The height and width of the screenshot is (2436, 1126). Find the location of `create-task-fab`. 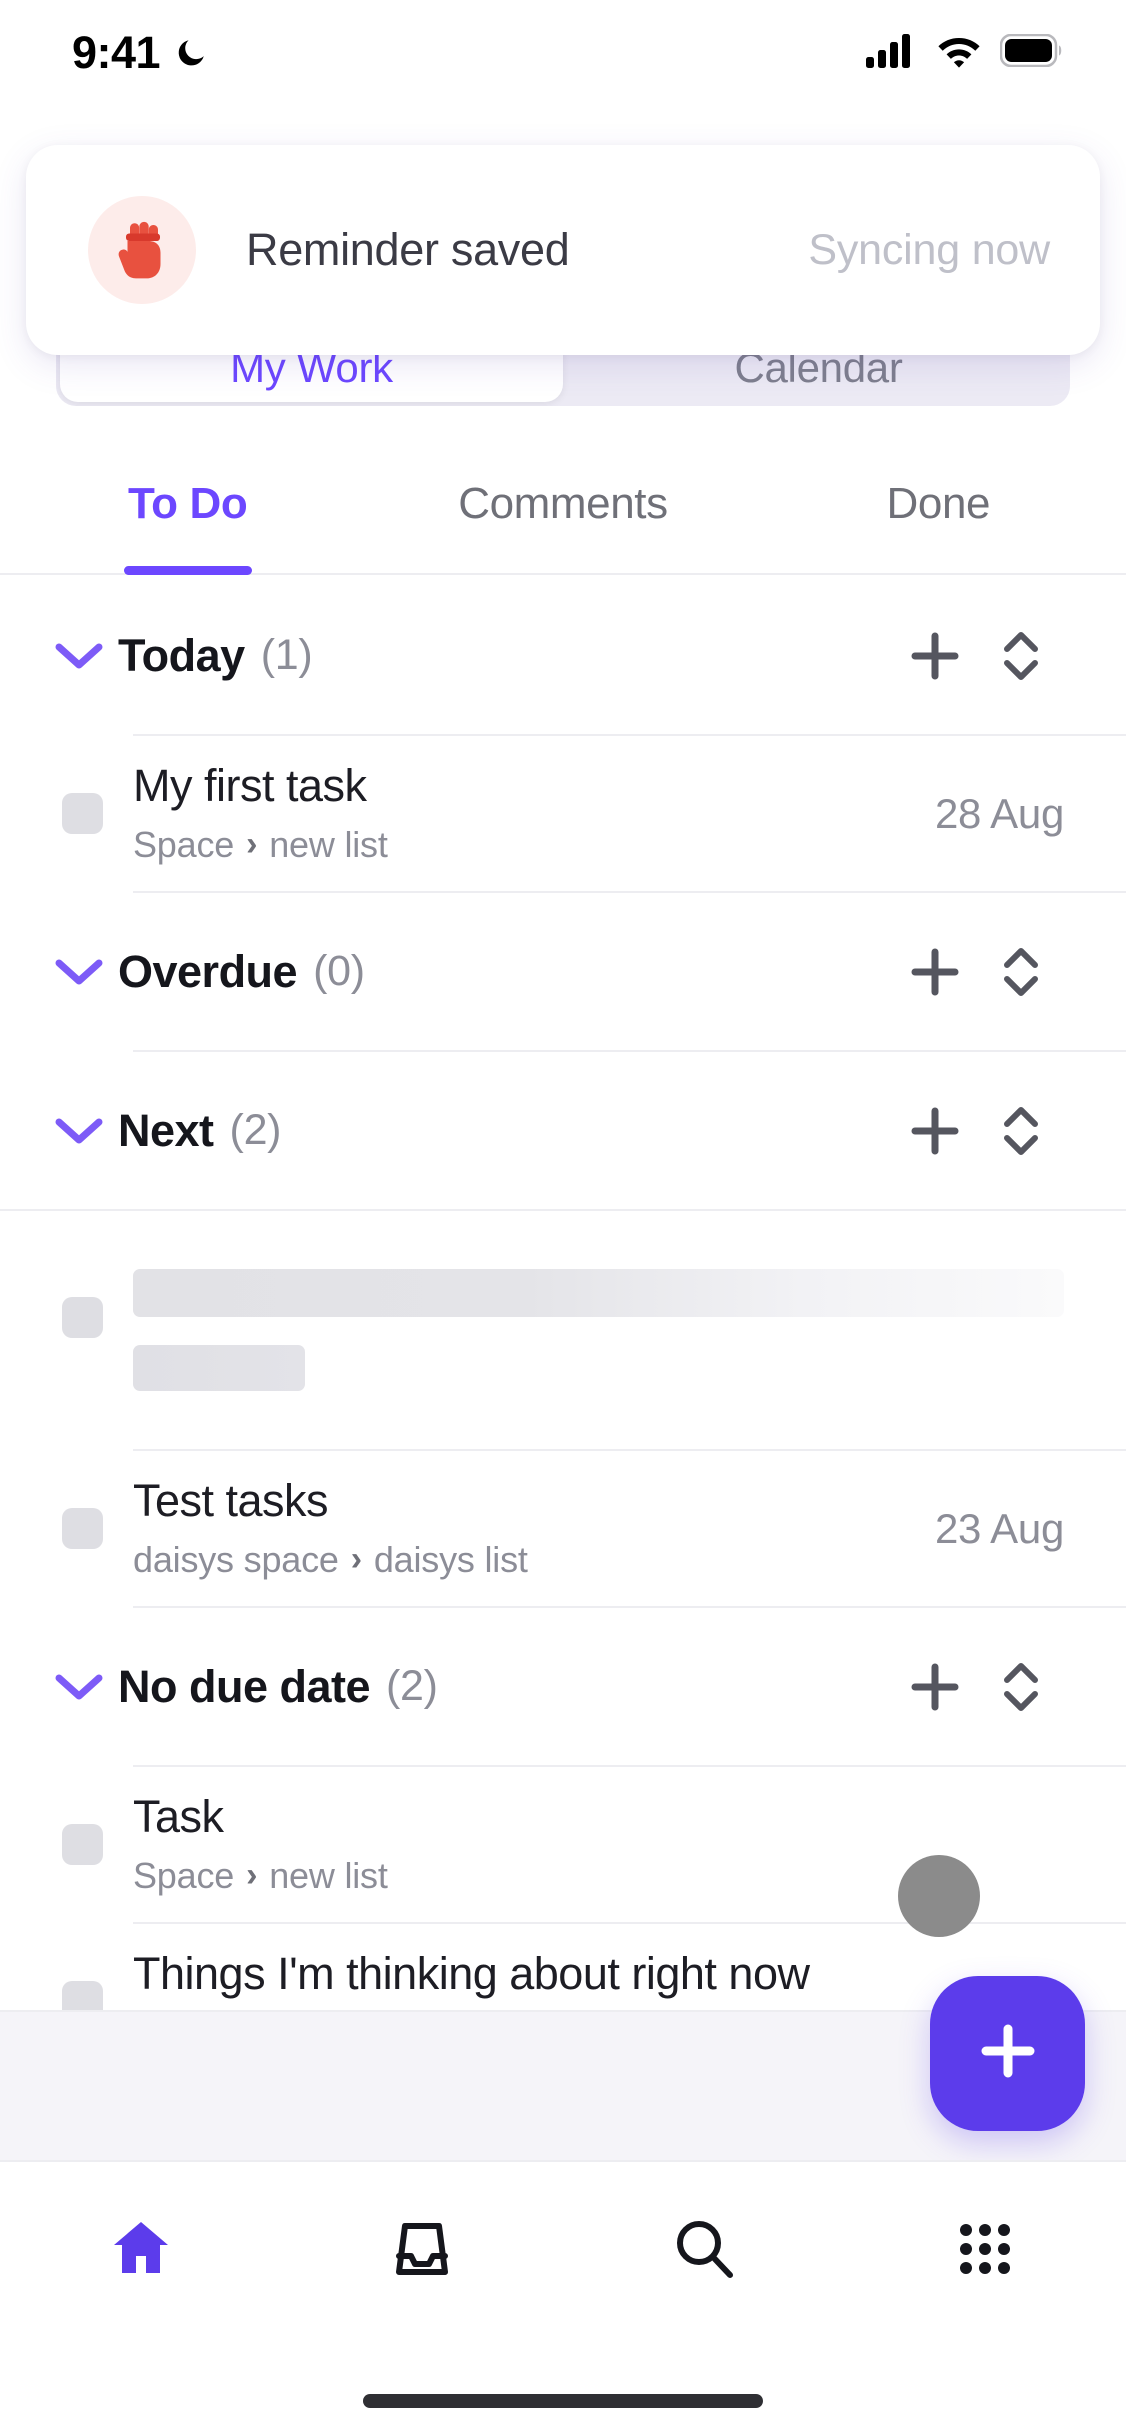

create-task-fab is located at coordinates (1007, 2053).